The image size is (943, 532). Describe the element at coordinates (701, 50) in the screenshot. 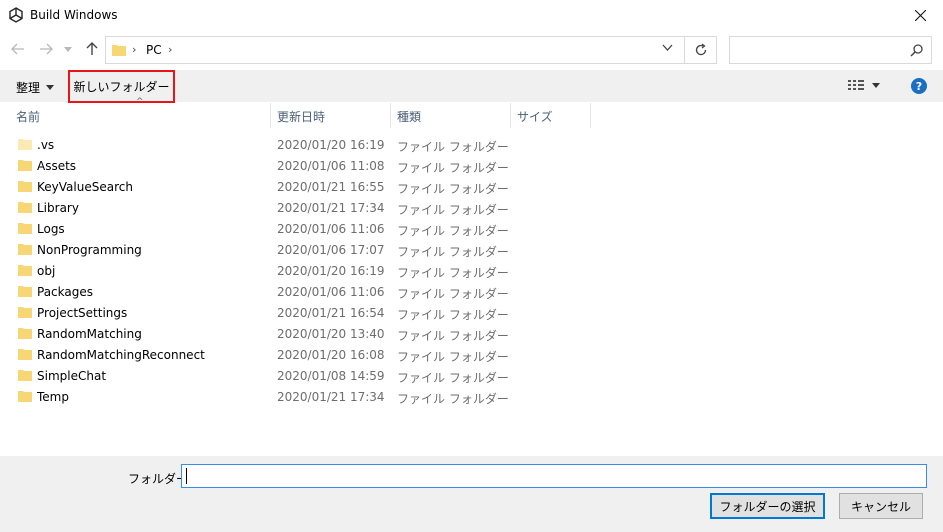

I see `refresh-icon` at that location.